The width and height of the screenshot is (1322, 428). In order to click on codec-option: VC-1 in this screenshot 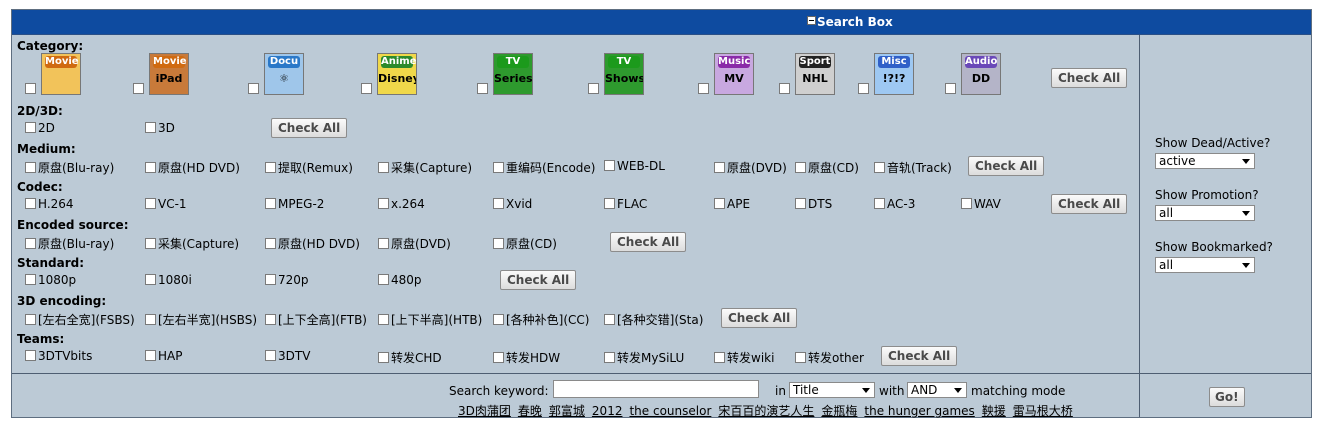, I will do `click(166, 204)`.